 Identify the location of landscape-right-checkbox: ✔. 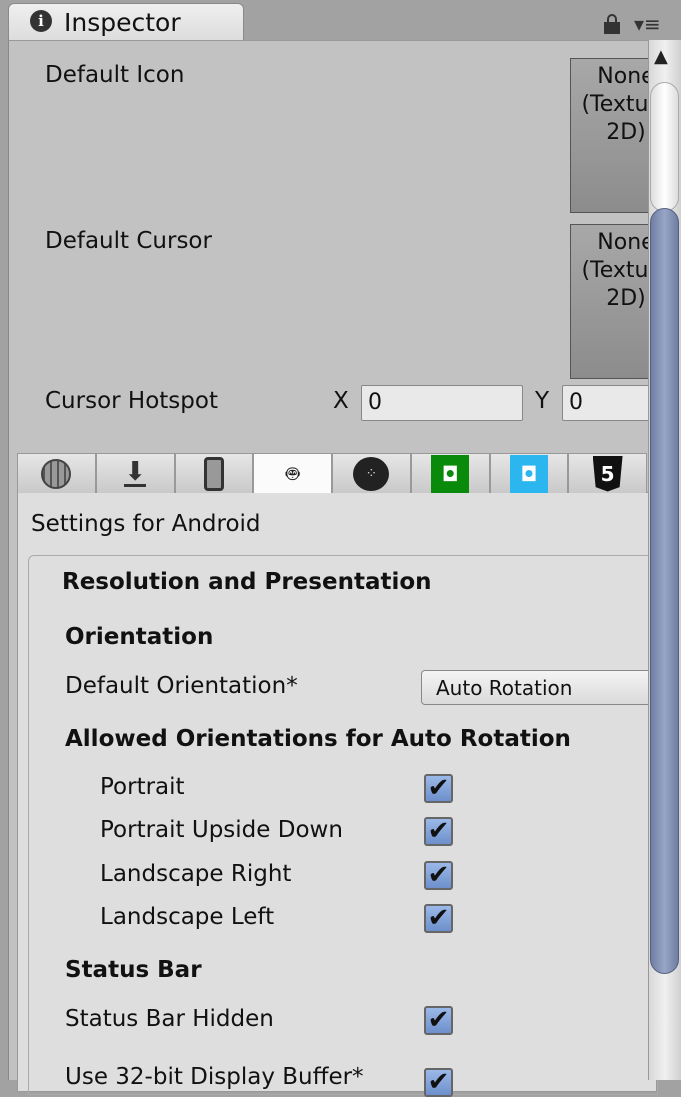
(438, 875).